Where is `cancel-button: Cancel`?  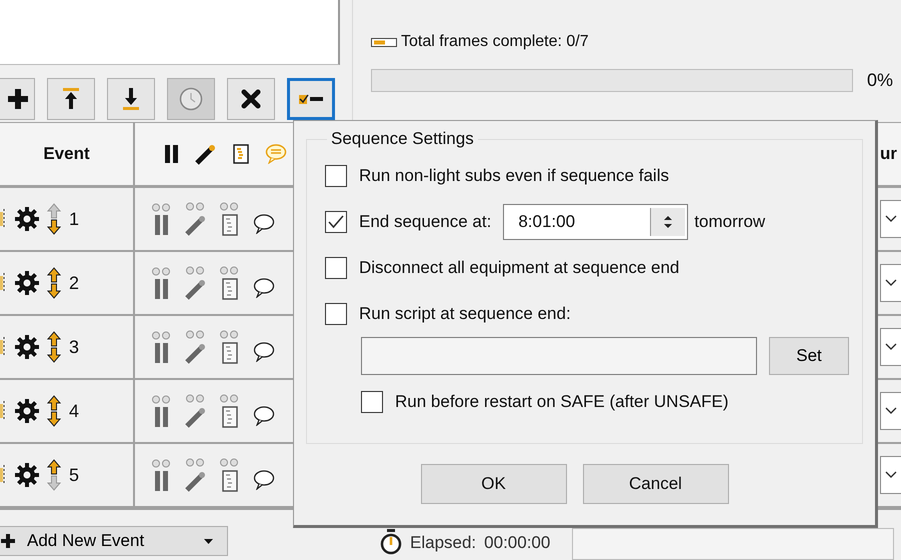 cancel-button: Cancel is located at coordinates (655, 484).